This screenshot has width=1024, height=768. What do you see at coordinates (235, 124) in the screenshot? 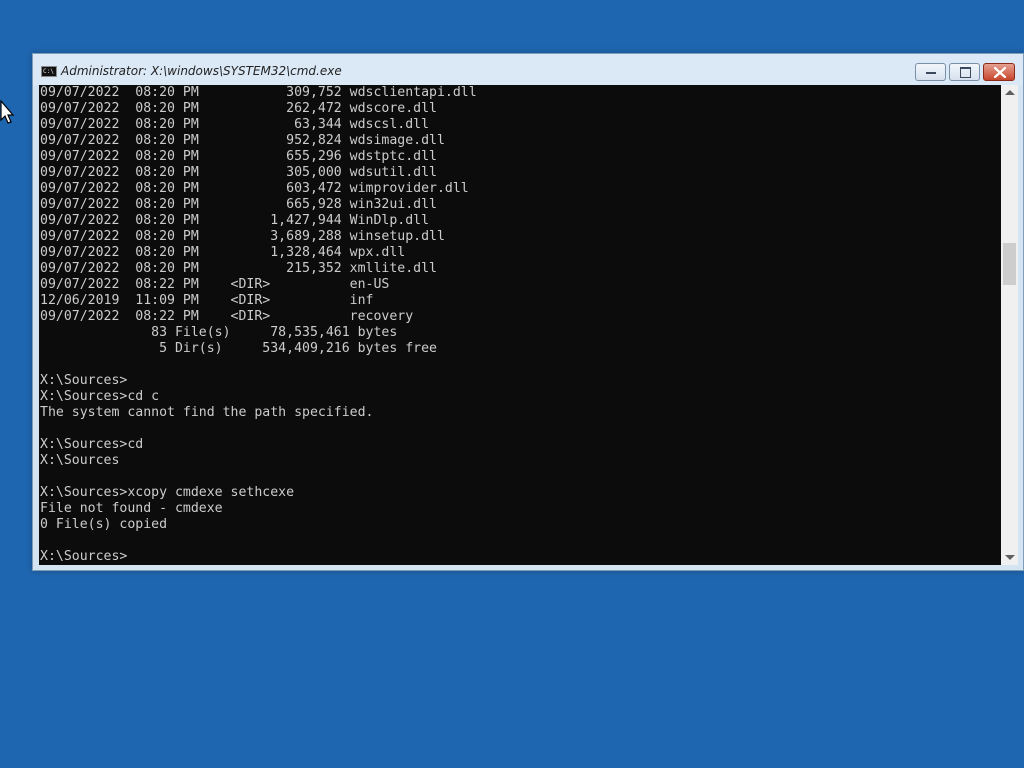
I see `console-line: 09/07/2022 08:20 PM 63,344 wdscsl.dll` at bounding box center [235, 124].